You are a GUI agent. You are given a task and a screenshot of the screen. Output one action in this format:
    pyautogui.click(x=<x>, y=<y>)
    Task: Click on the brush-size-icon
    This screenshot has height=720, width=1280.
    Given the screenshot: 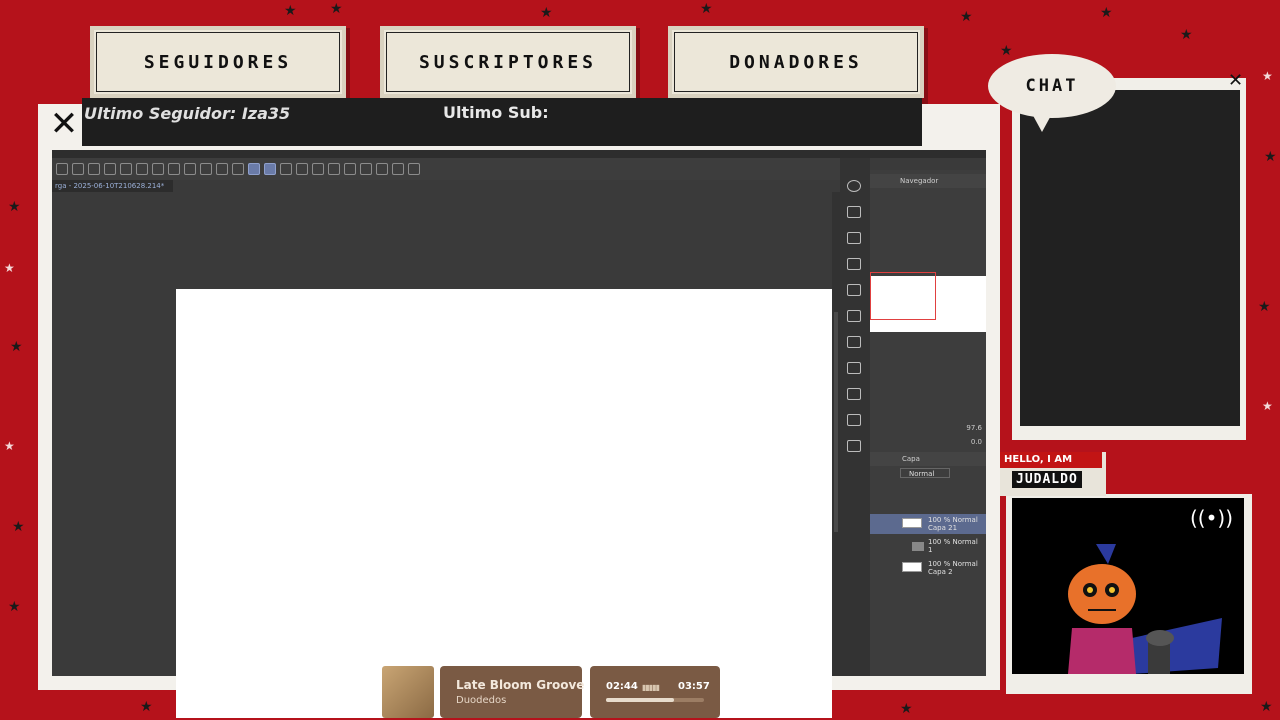 What is the action you would take?
    pyautogui.click(x=854, y=264)
    